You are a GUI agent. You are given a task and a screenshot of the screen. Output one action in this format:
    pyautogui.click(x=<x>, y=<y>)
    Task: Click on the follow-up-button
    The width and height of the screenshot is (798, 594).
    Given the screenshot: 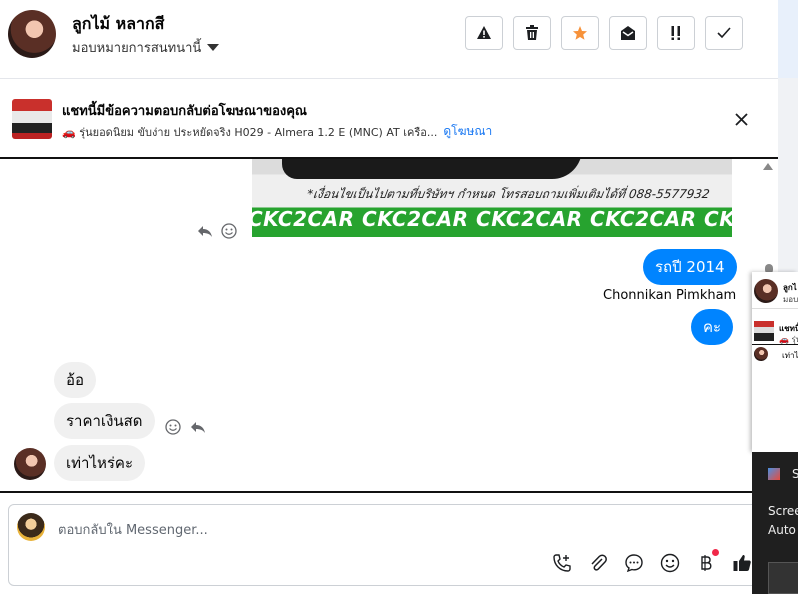 What is the action you would take?
    pyautogui.click(x=676, y=33)
    